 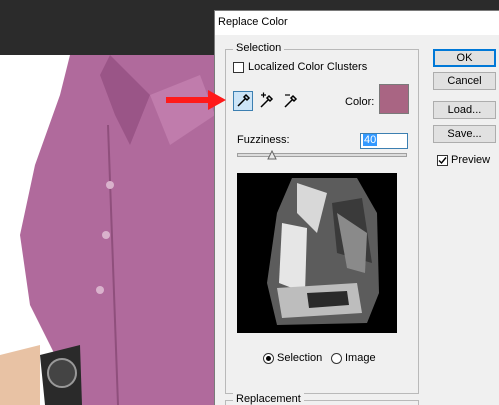 I want to click on fuzziness-slider-track, so click(x=322, y=155).